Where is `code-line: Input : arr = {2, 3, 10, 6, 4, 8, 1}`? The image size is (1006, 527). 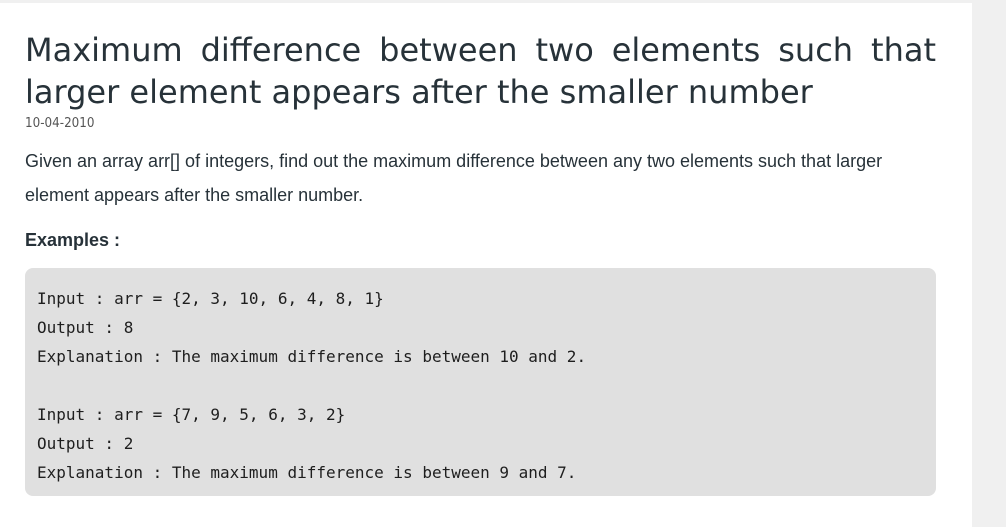
code-line: Input : arr = {2, 3, 10, 6, 4, 8, 1} is located at coordinates (210, 298).